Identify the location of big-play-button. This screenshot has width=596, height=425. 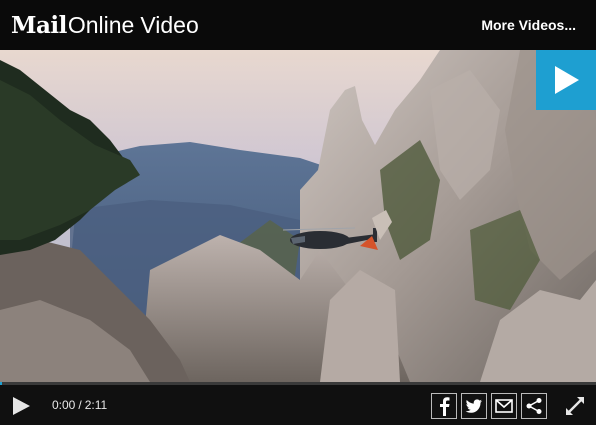
(566, 80).